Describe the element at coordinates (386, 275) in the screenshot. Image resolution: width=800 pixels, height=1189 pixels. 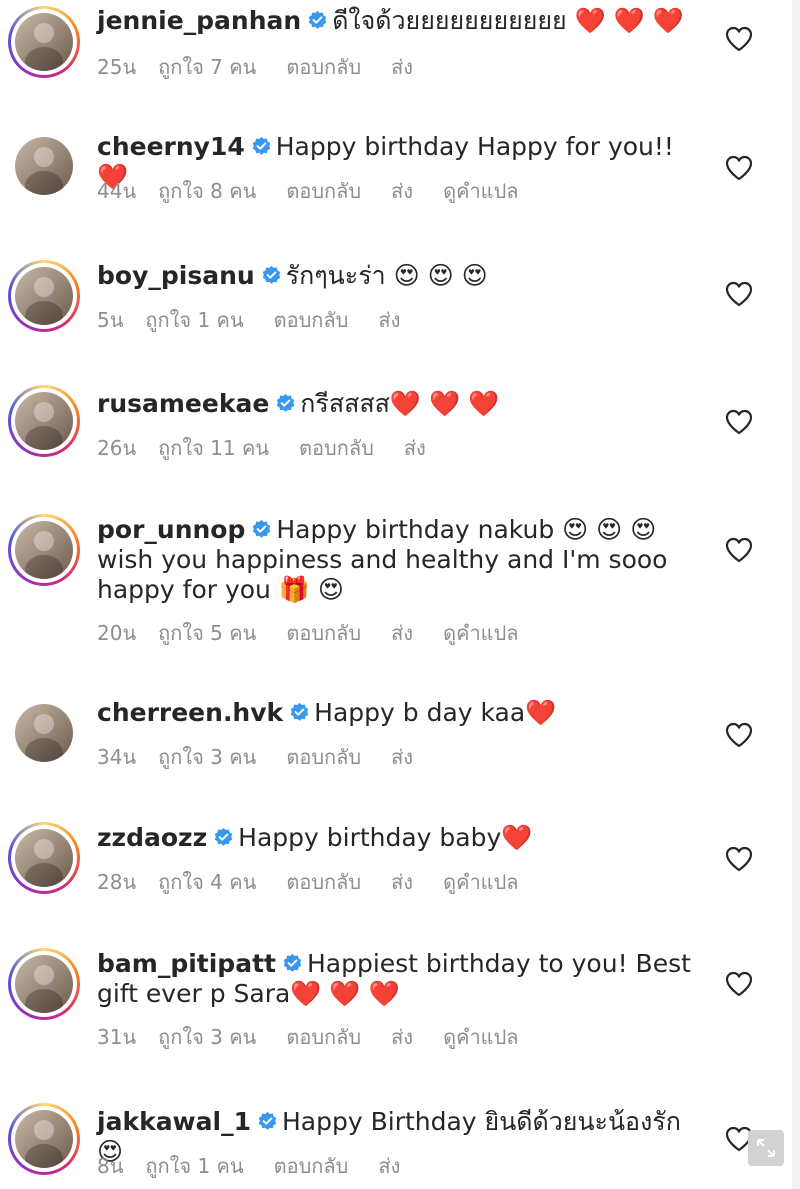
I see `comment-text: รักๆนะร่า 😍 😍 😍` at that location.